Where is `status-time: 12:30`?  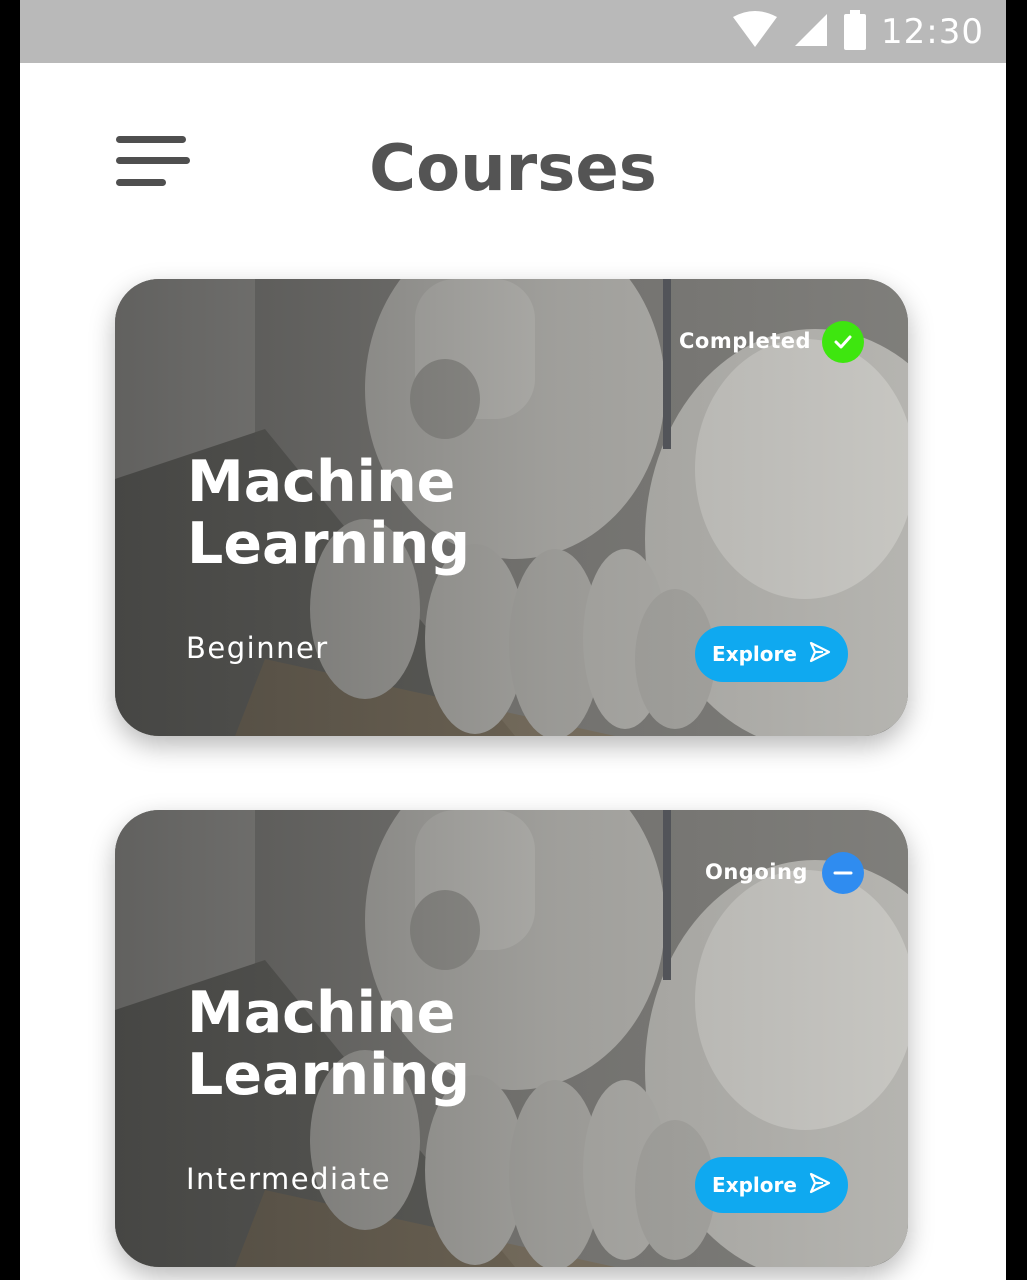 status-time: 12:30 is located at coordinates (932, 32).